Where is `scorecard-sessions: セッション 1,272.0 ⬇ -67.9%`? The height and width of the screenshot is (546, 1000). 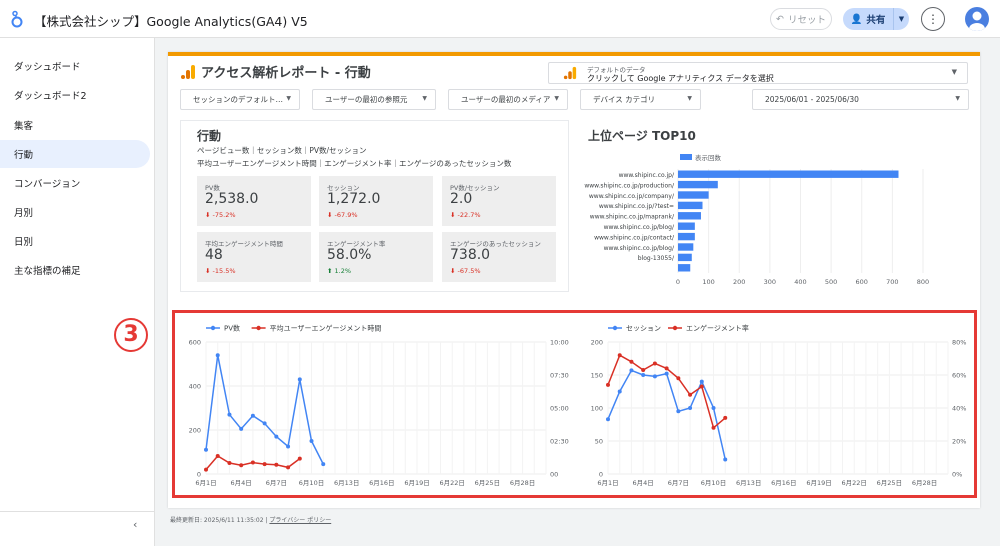 scorecard-sessions: セッション 1,272.0 ⬇ -67.9% is located at coordinates (376, 201).